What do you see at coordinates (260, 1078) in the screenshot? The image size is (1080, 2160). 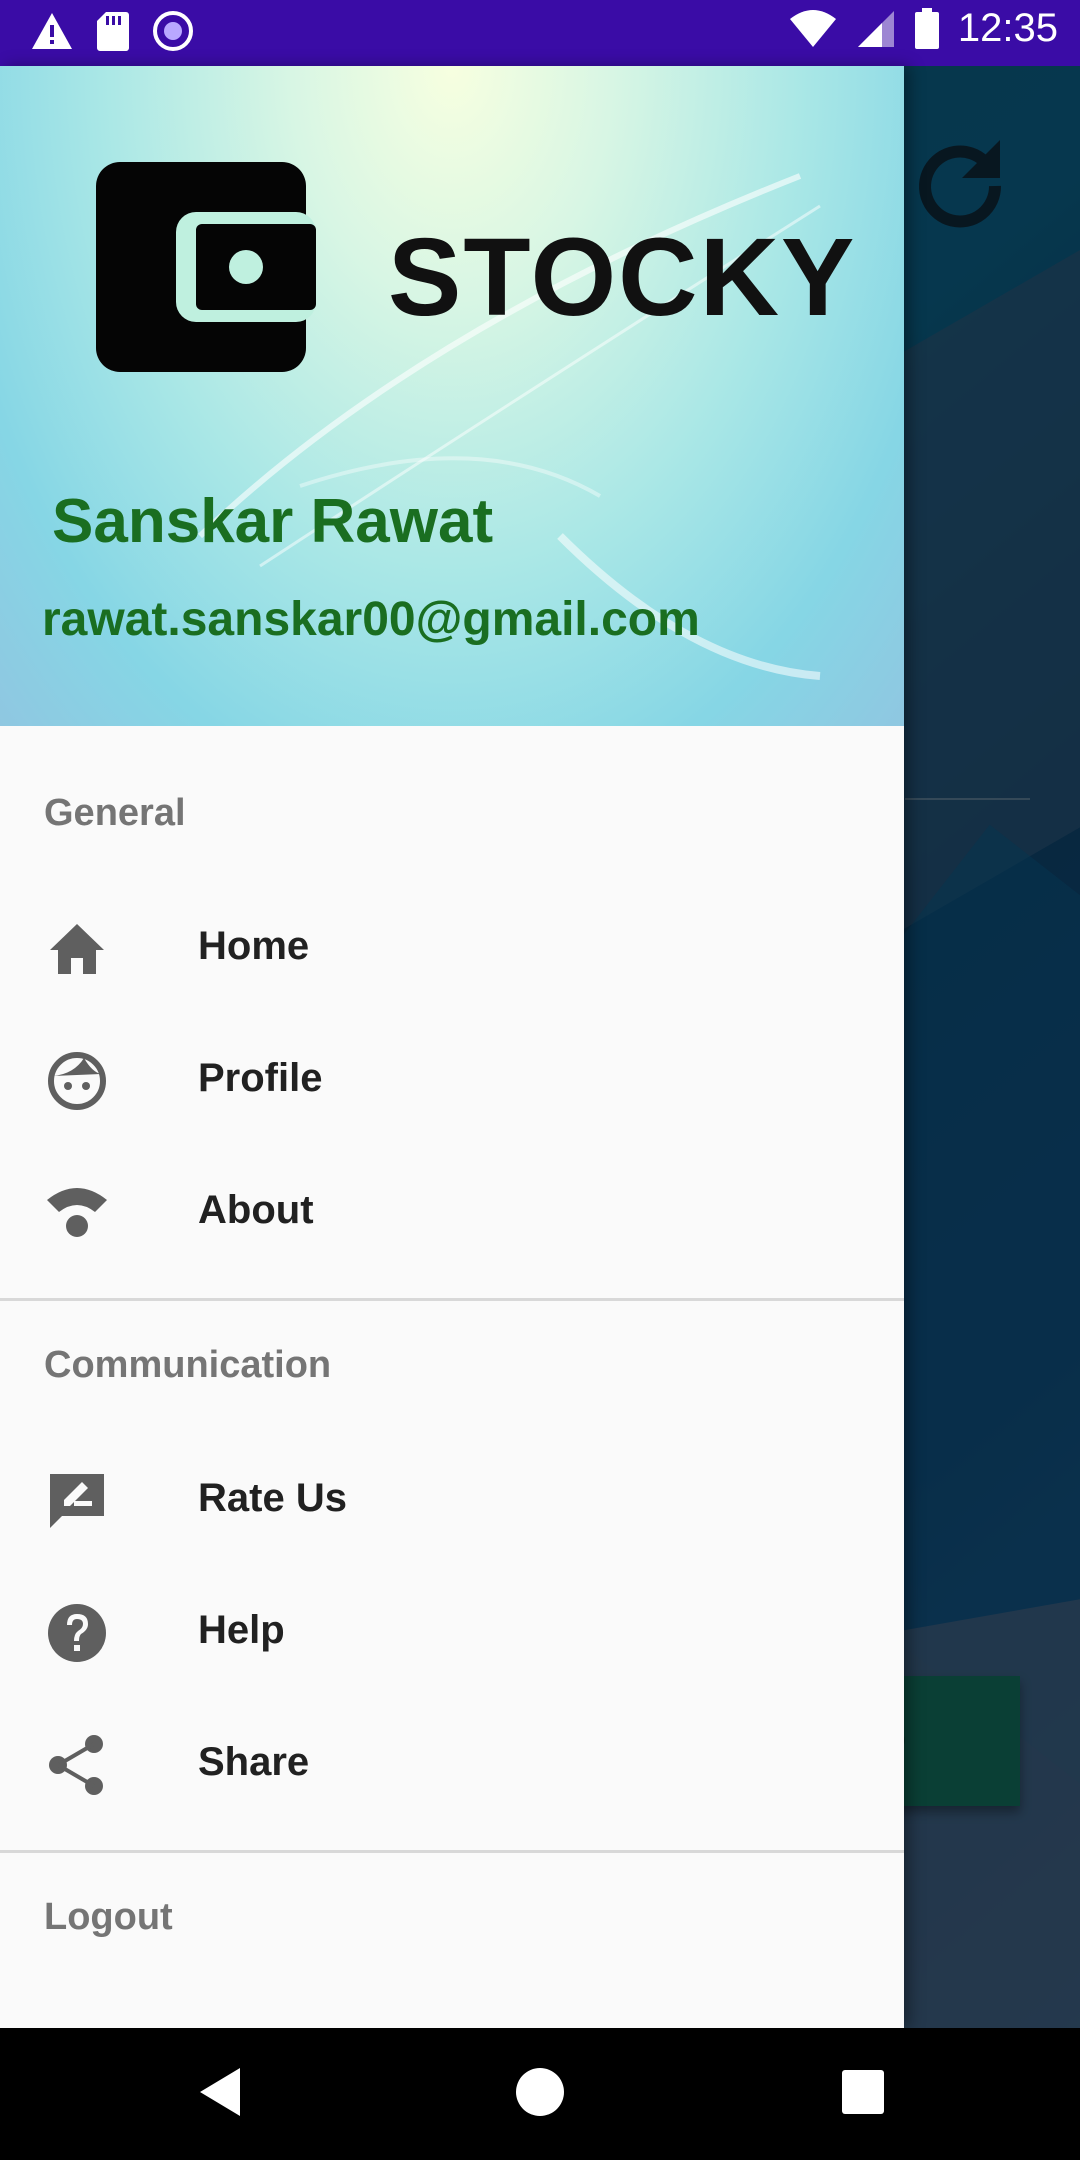 I see `nav-item-label: Profile` at bounding box center [260, 1078].